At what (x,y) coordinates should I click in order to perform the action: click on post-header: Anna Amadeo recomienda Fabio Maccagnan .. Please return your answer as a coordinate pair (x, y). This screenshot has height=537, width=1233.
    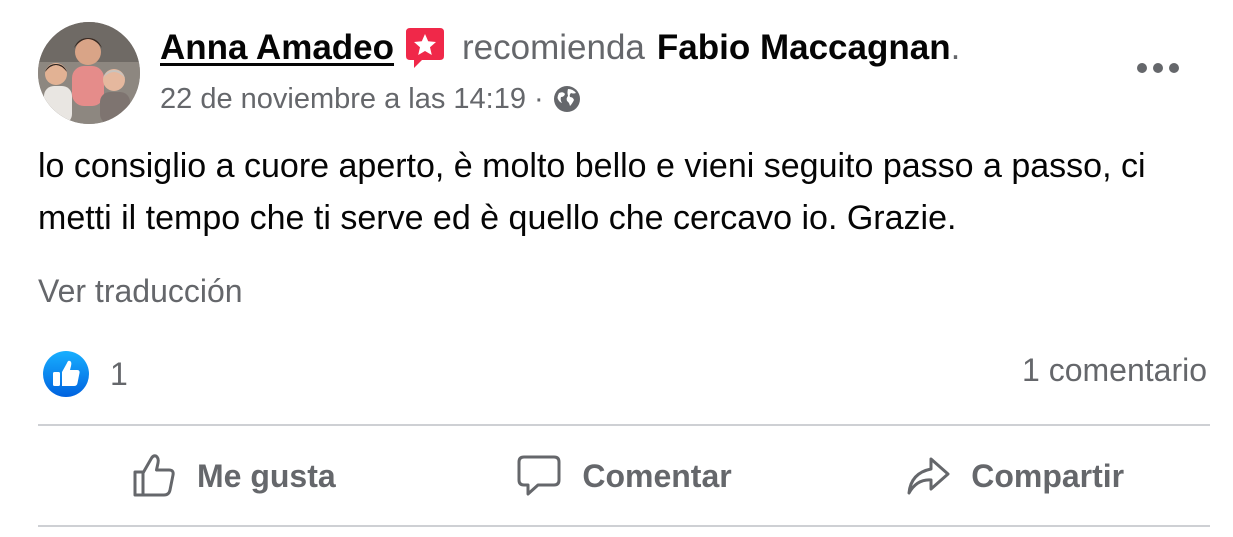
    Looking at the image, I should click on (560, 48).